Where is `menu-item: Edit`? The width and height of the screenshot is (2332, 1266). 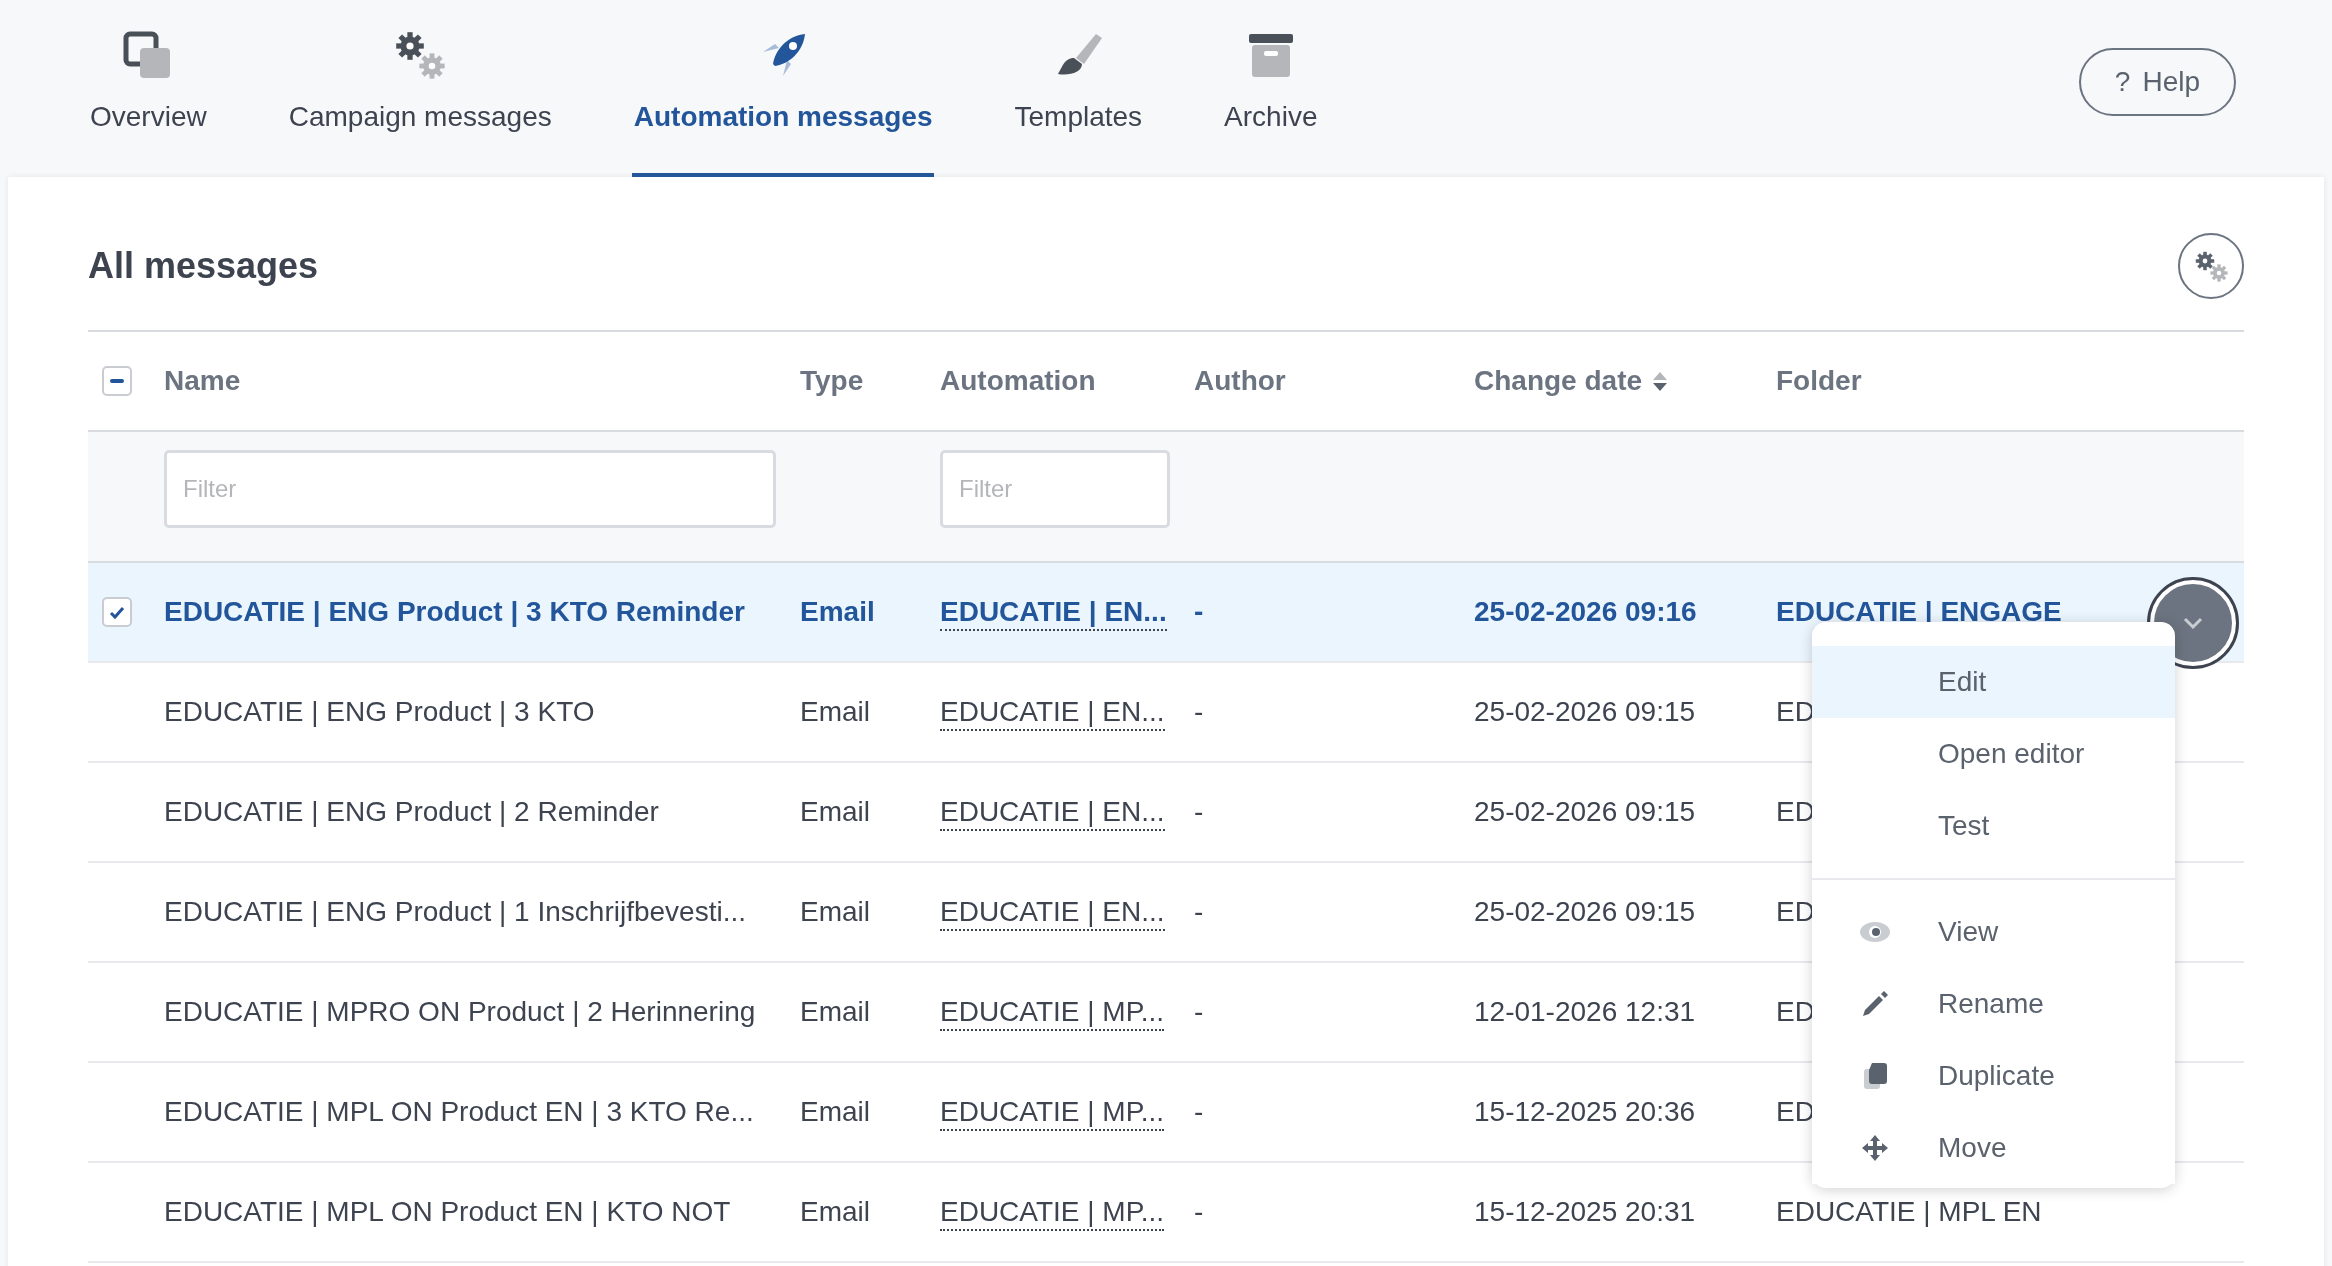
menu-item: Edit is located at coordinates (1993, 682).